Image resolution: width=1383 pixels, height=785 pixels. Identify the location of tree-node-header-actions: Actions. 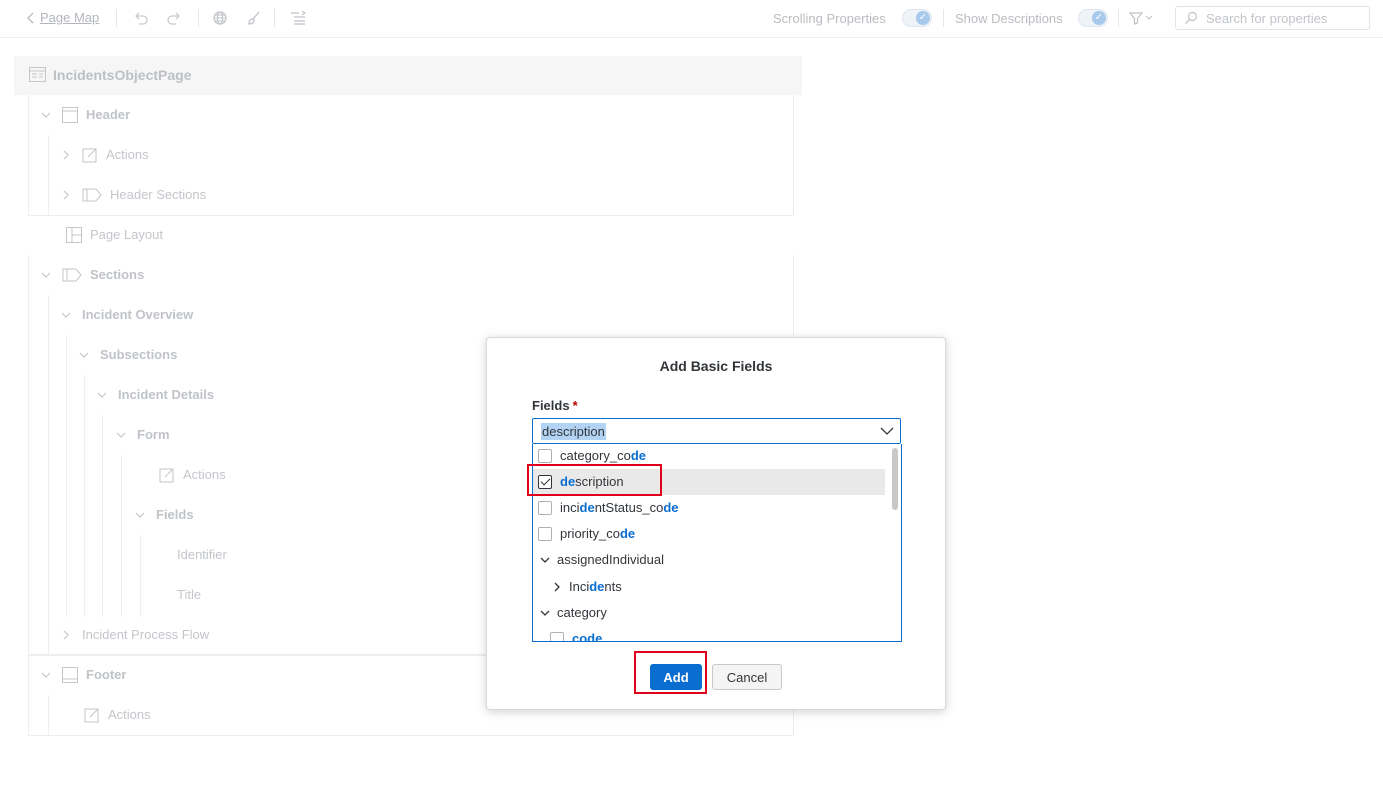
(104, 155).